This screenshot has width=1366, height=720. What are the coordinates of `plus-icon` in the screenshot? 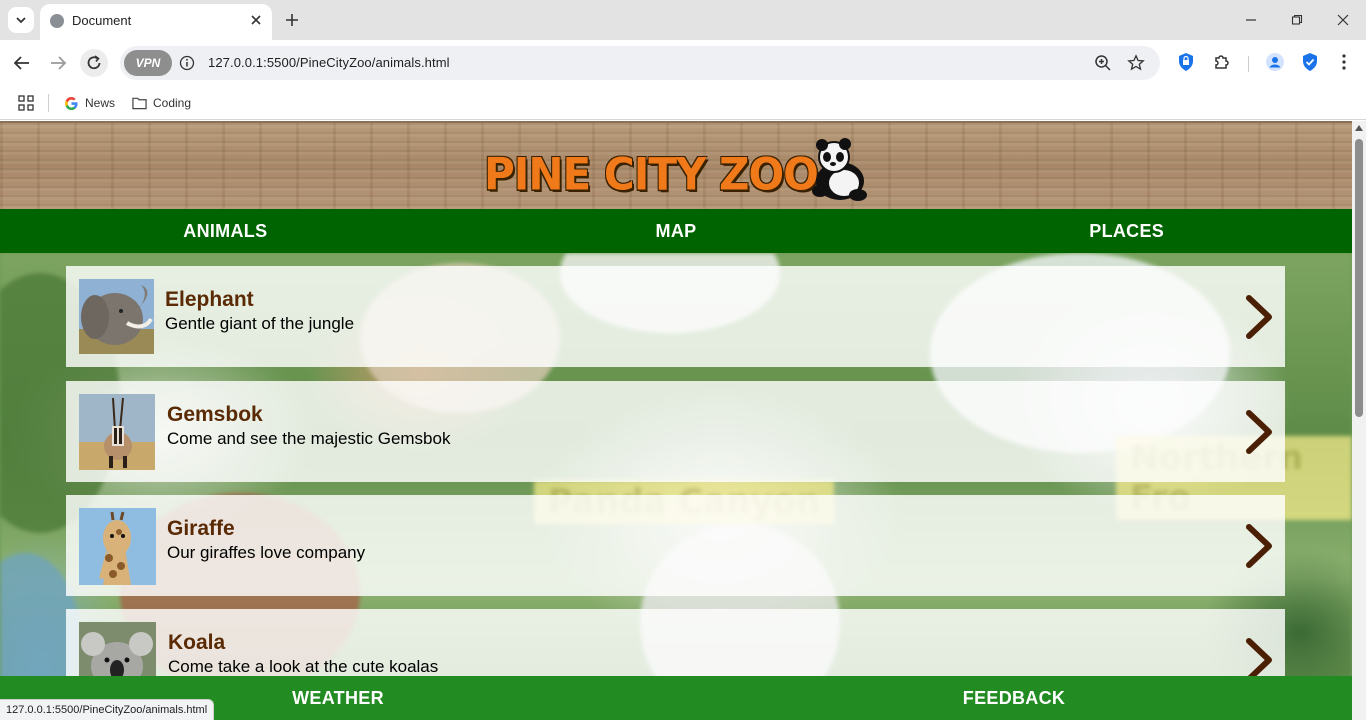 It's located at (292, 20).